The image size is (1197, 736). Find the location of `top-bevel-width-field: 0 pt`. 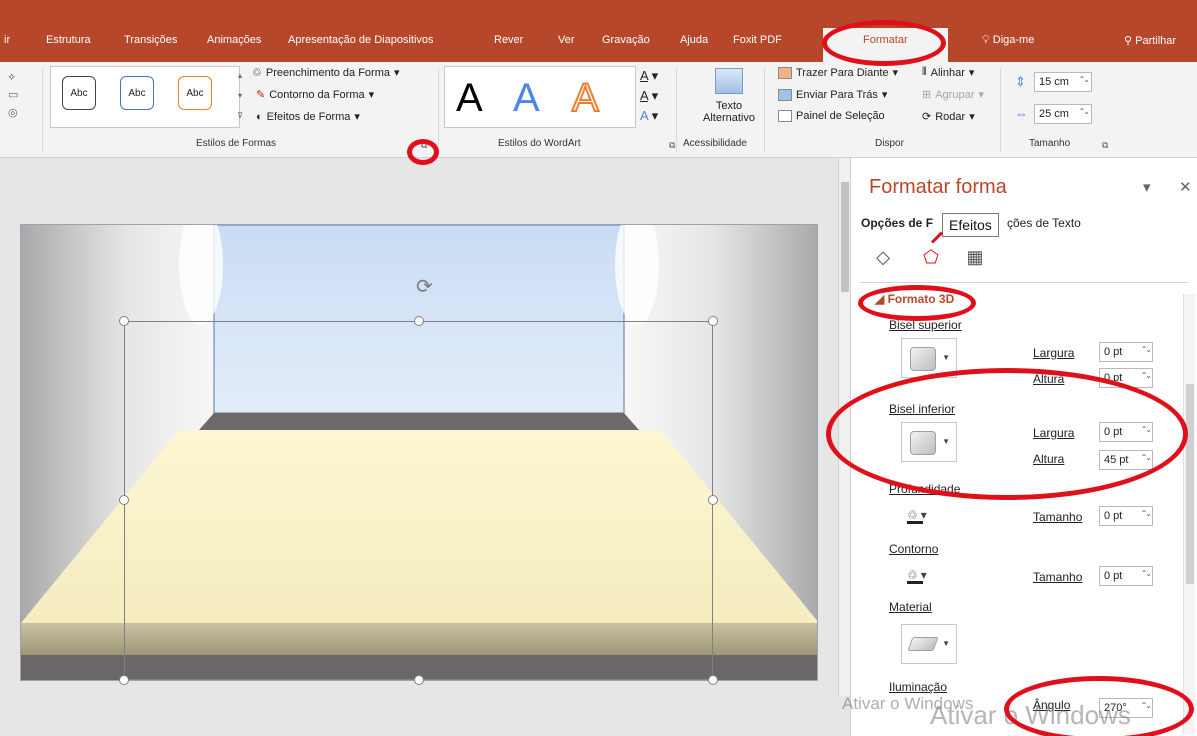

top-bevel-width-field: 0 pt is located at coordinates (1126, 352).